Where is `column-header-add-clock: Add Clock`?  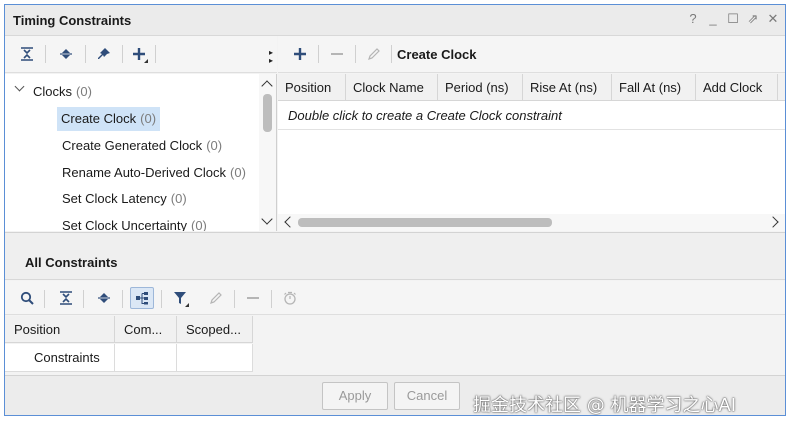 column-header-add-clock: Add Clock is located at coordinates (737, 87).